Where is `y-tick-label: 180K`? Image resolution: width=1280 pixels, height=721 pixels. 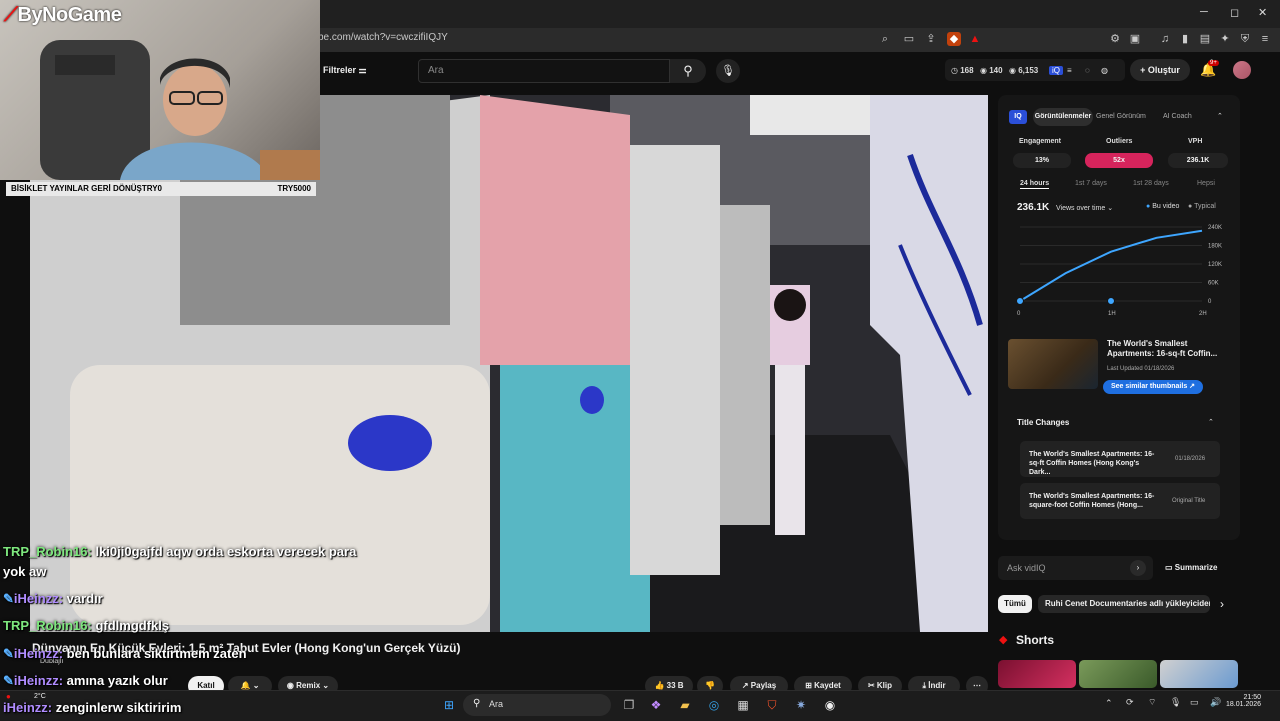 y-tick-label: 180K is located at coordinates (1215, 247).